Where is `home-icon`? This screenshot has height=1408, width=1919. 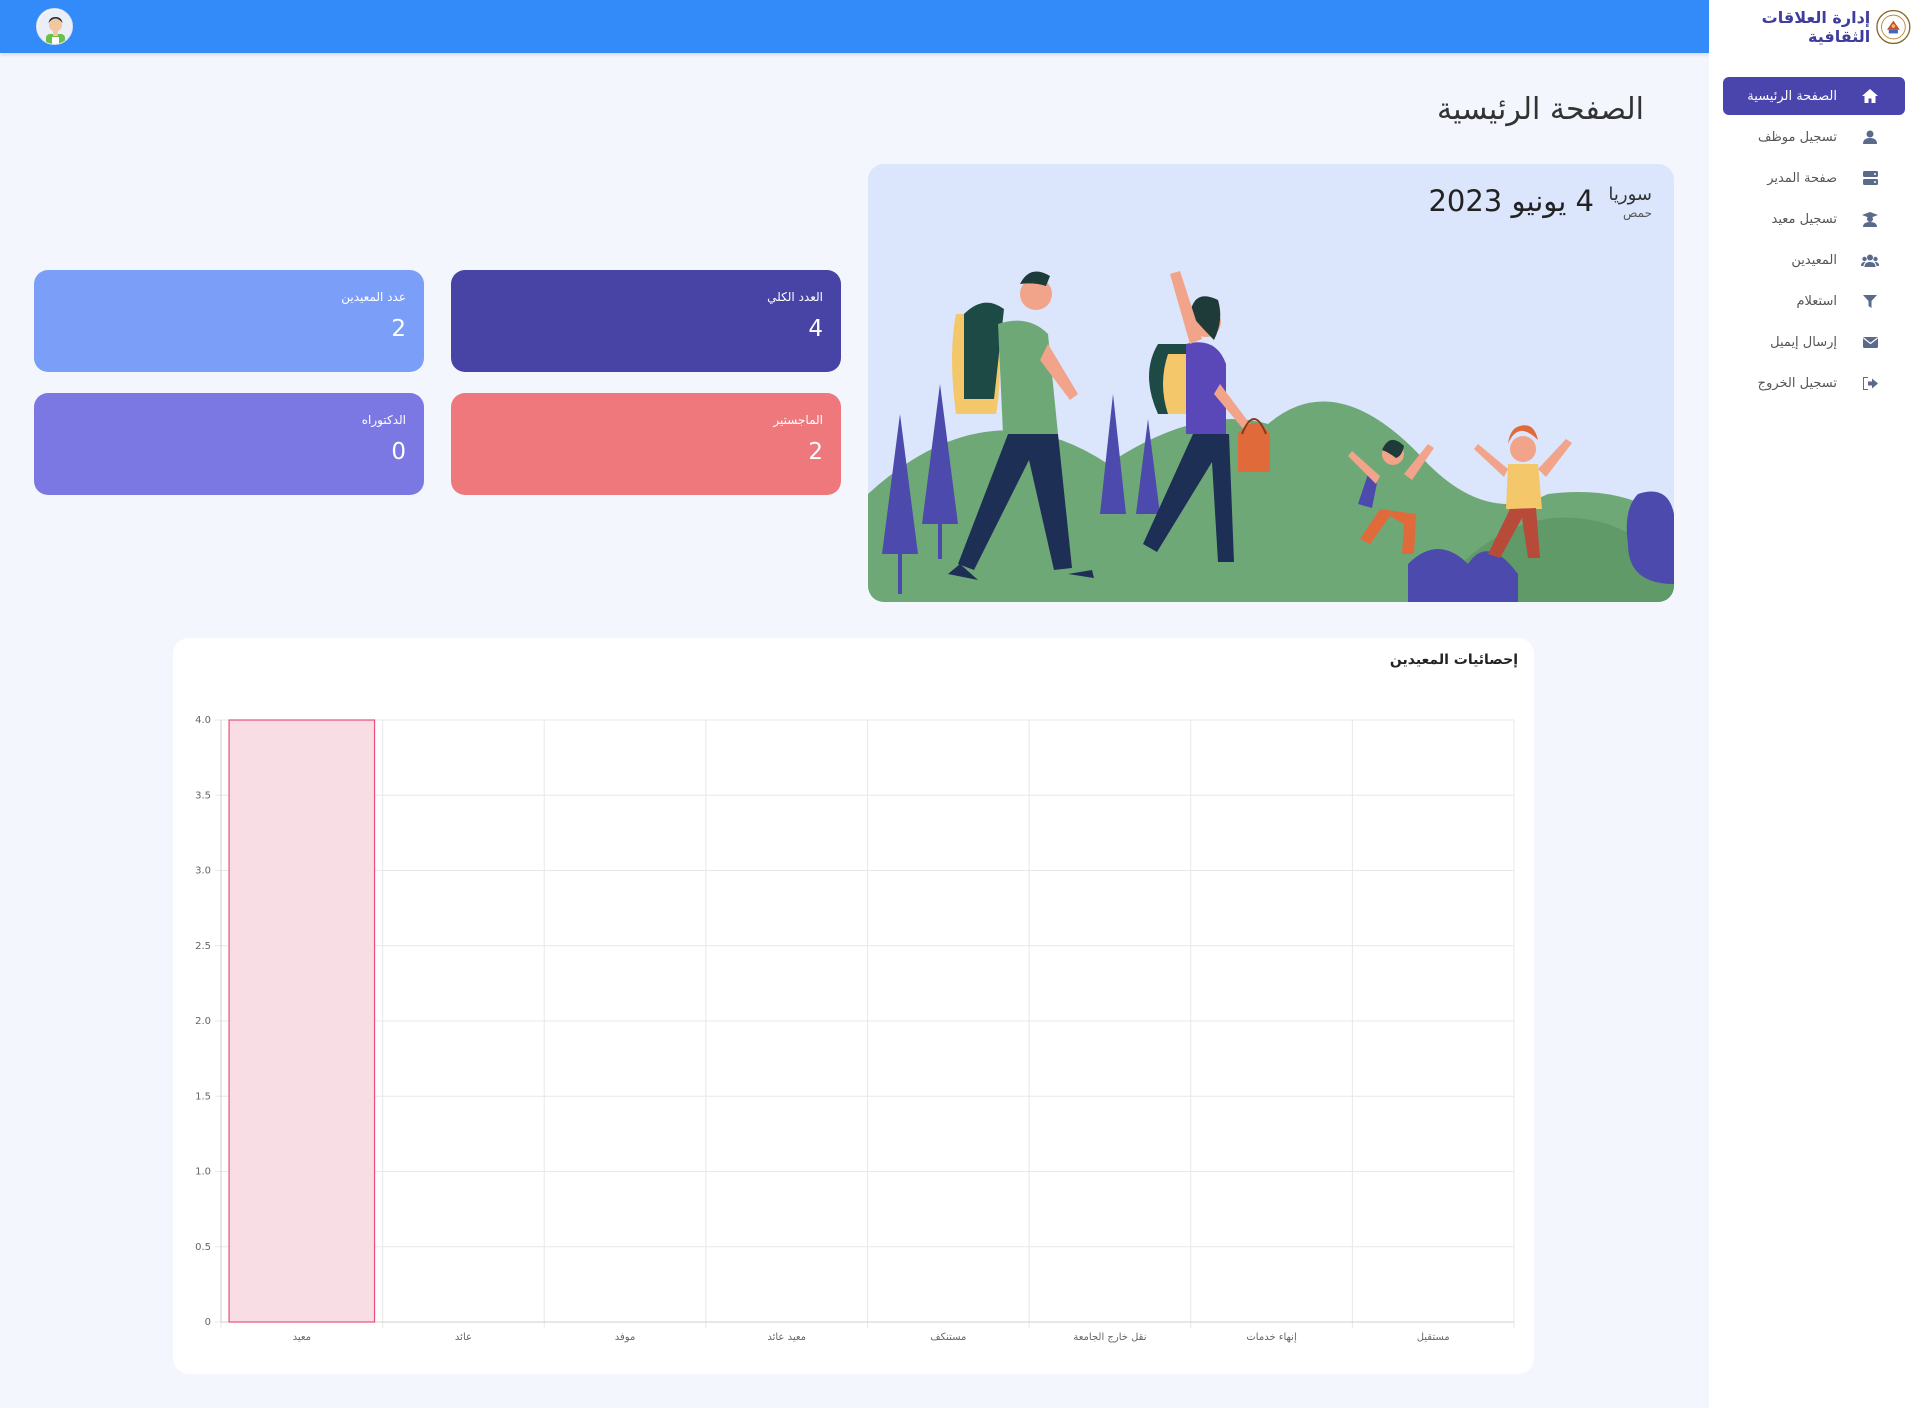
home-icon is located at coordinates (1870, 96).